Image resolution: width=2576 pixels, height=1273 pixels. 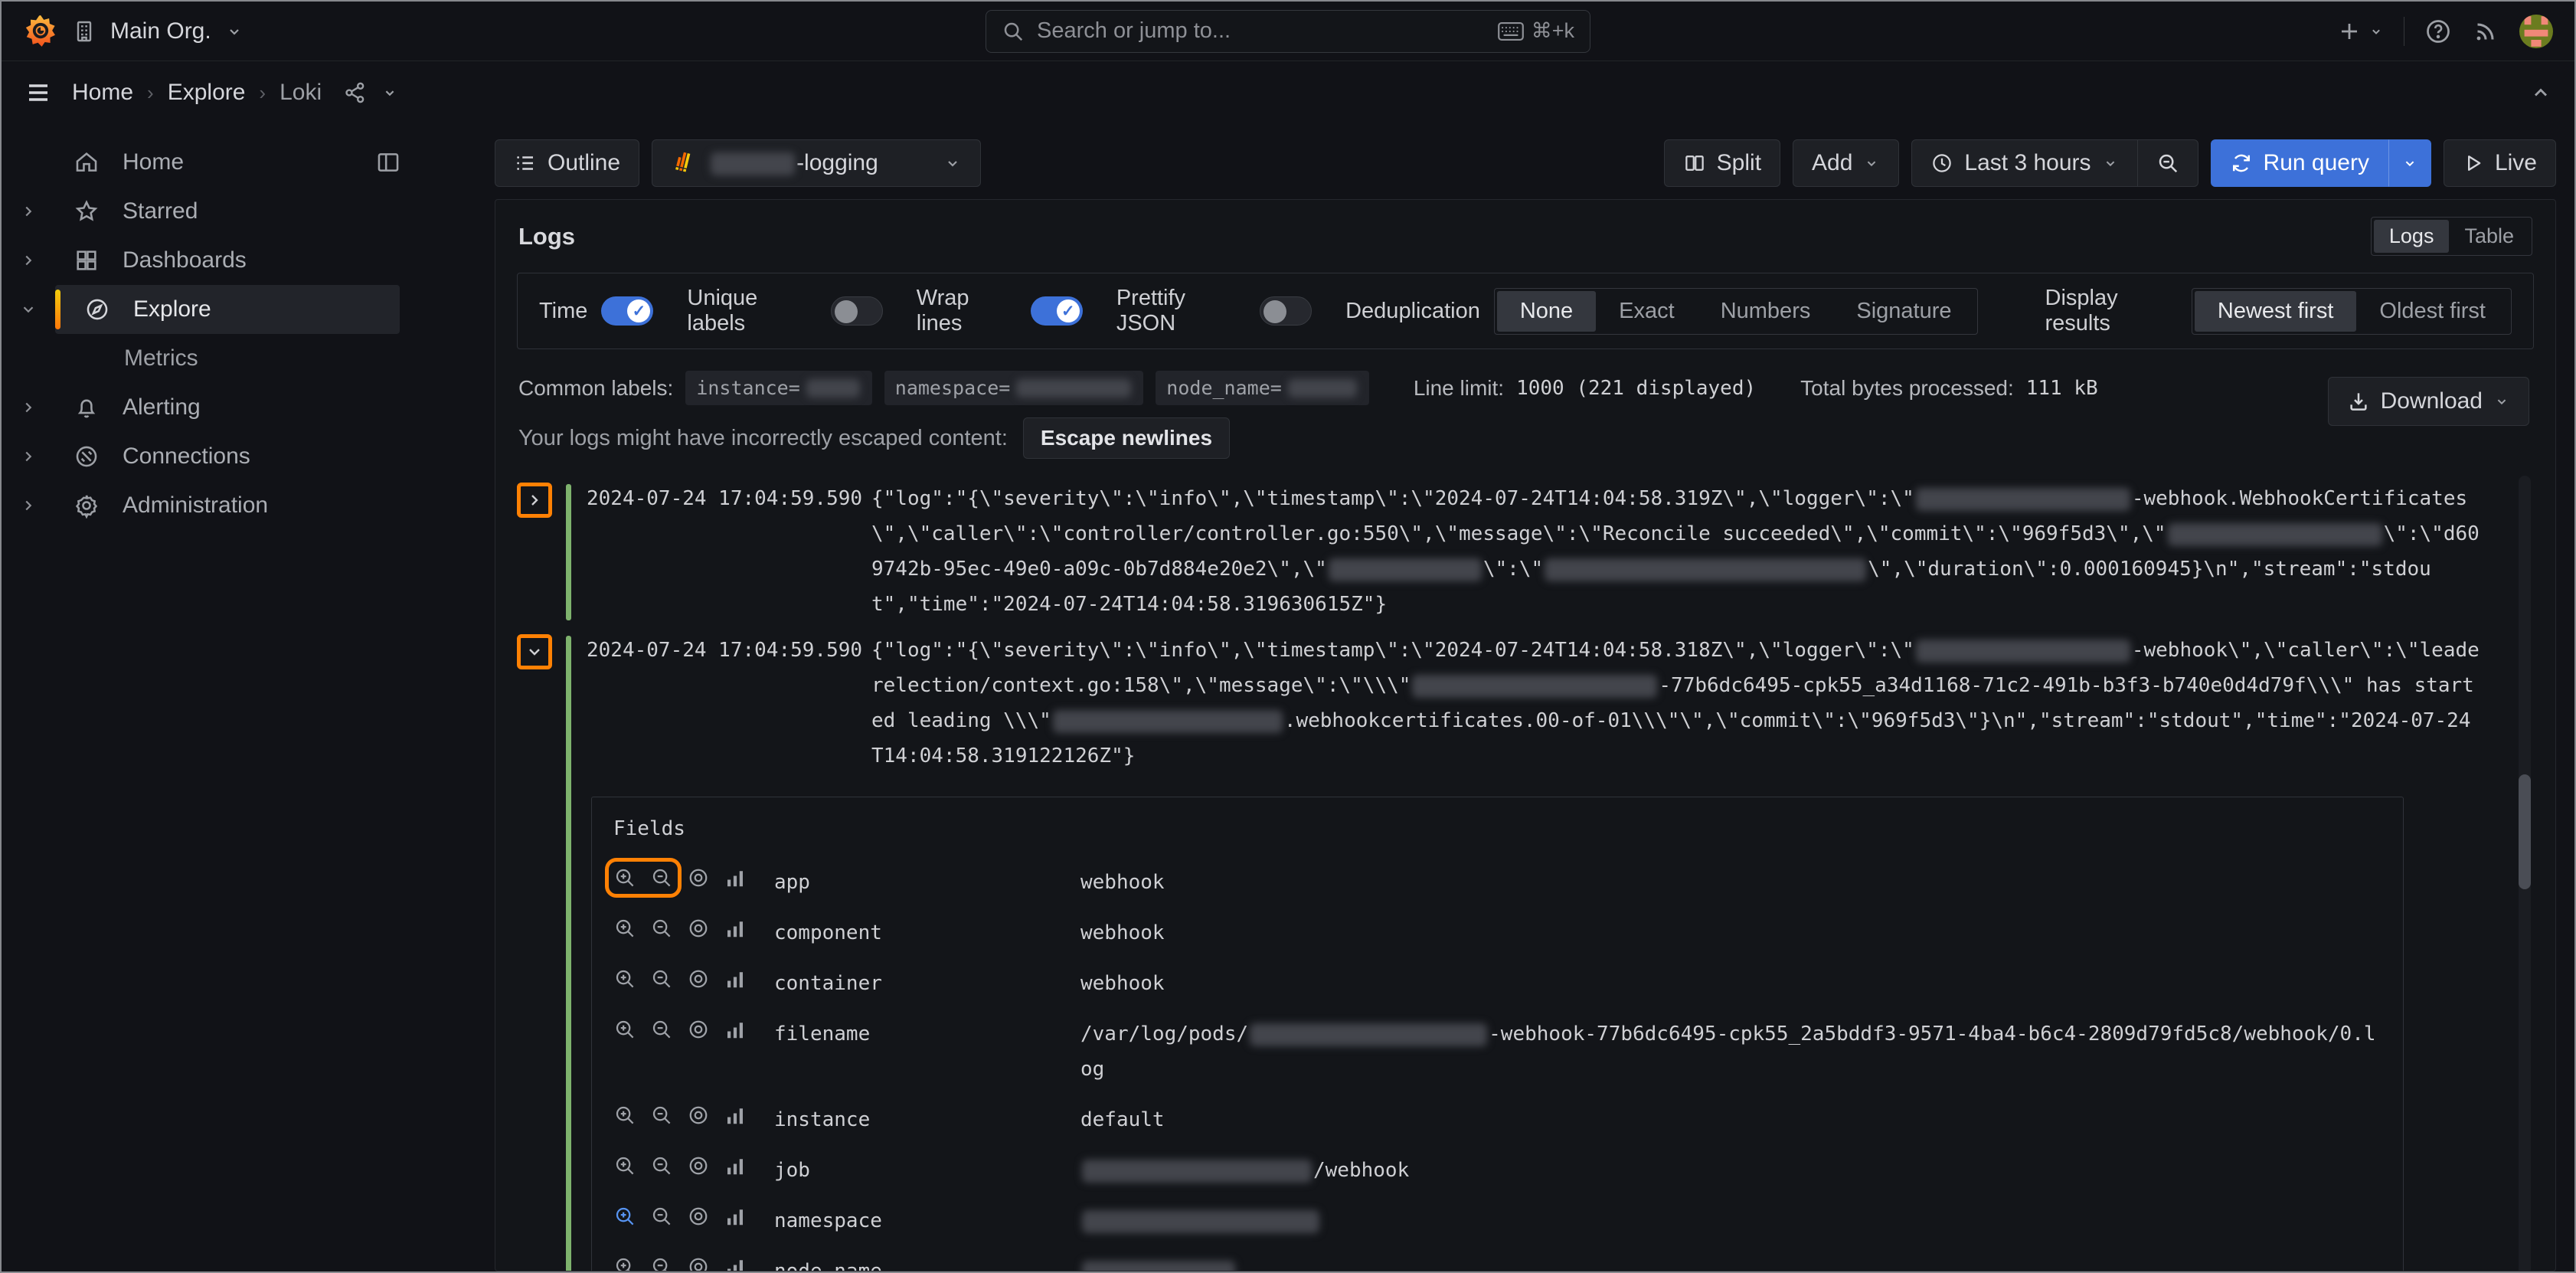 What do you see at coordinates (534, 651) in the screenshot?
I see `collapse-log-row-icon` at bounding box center [534, 651].